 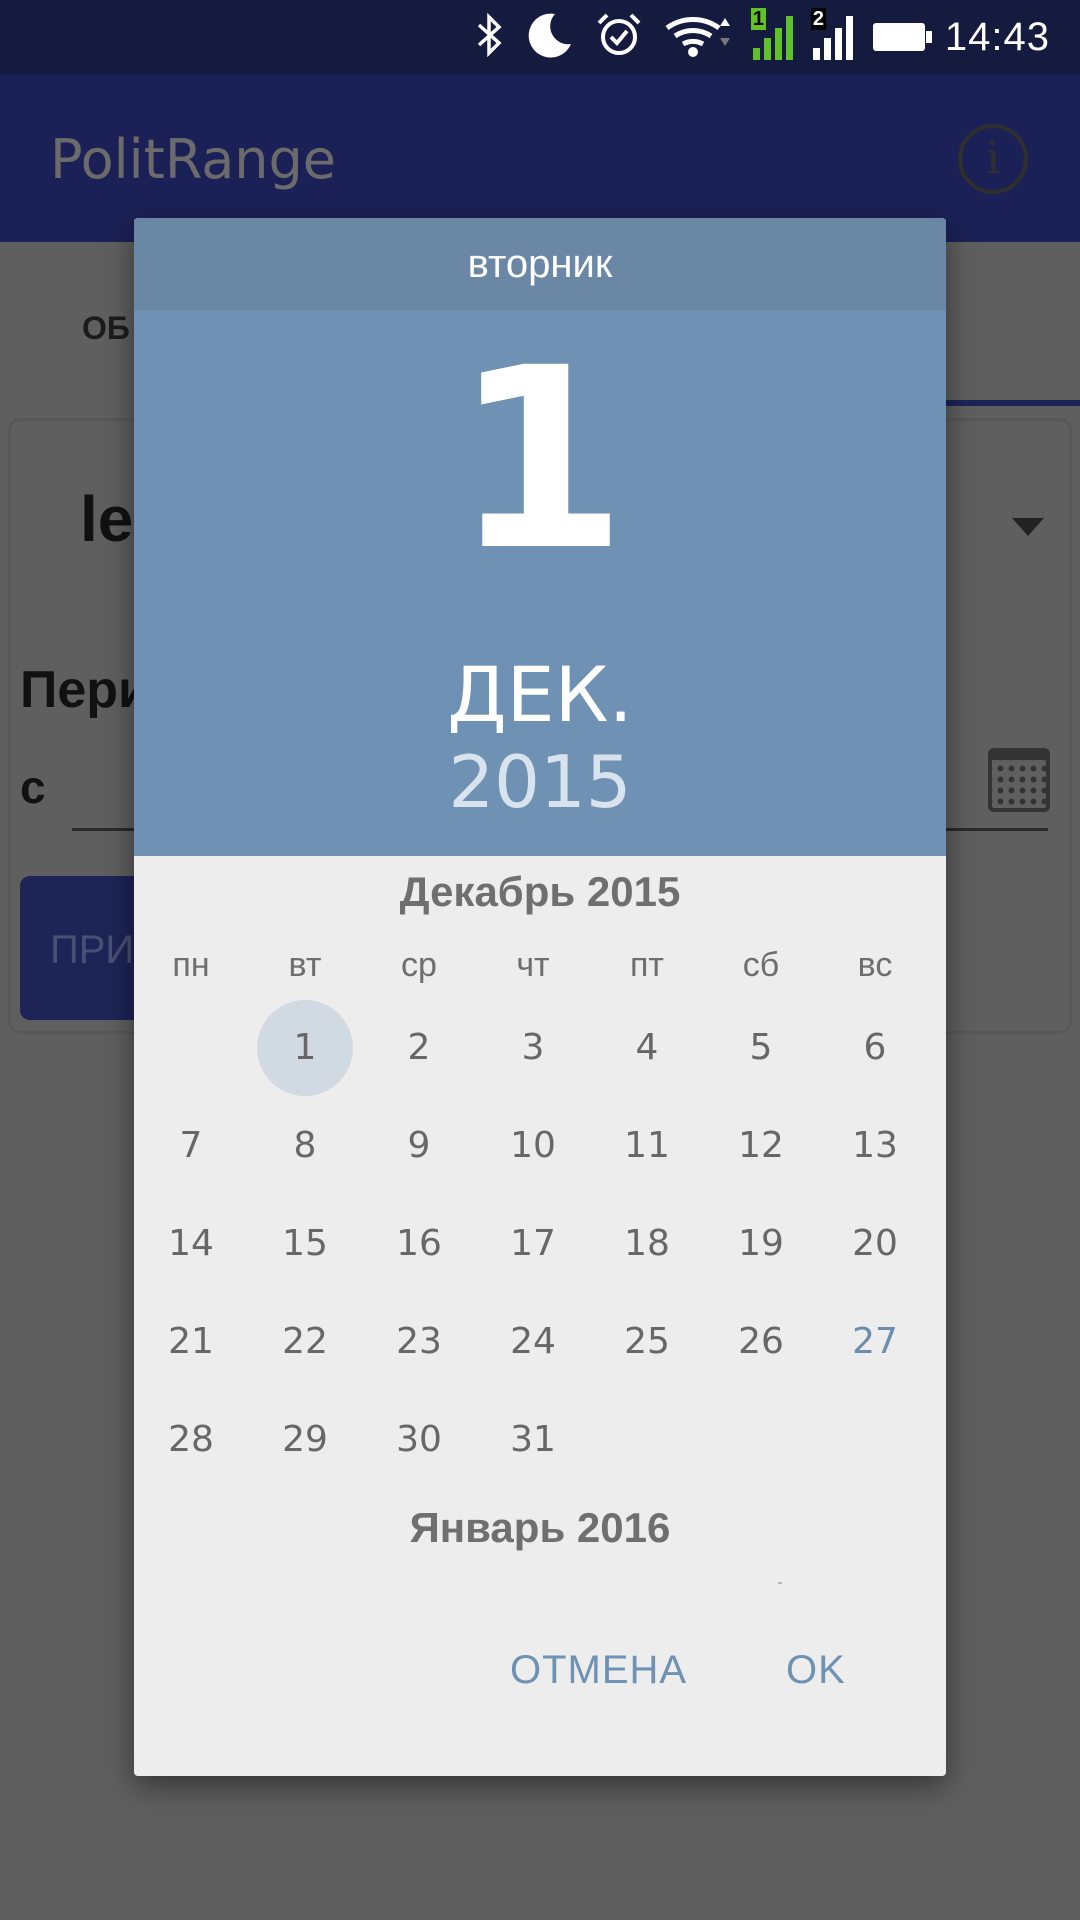 What do you see at coordinates (533, 1440) in the screenshot?
I see `calendar-day-31: 31` at bounding box center [533, 1440].